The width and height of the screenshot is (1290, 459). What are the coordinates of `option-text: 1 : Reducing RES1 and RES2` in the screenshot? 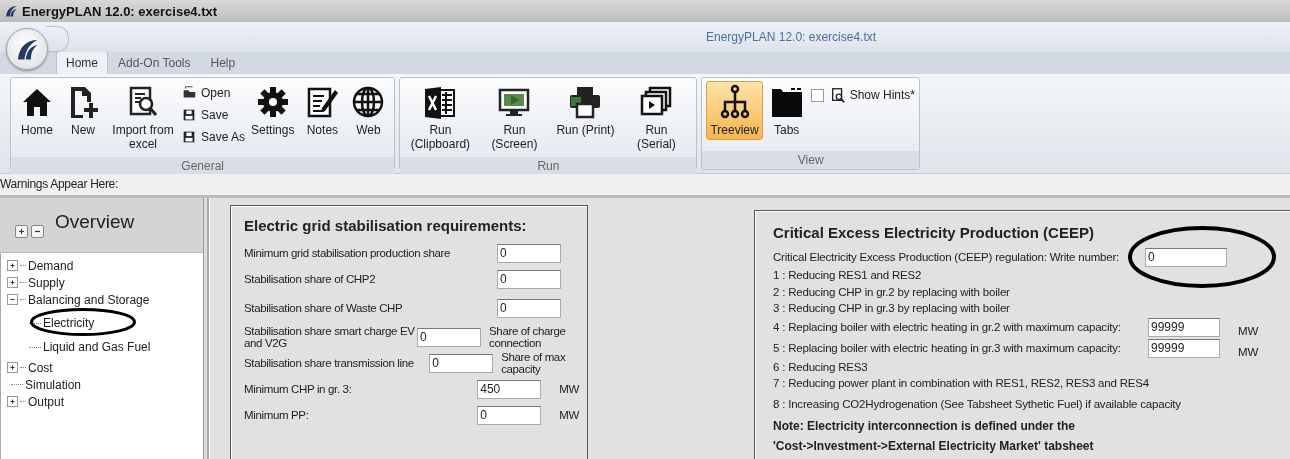 It's located at (847, 275).